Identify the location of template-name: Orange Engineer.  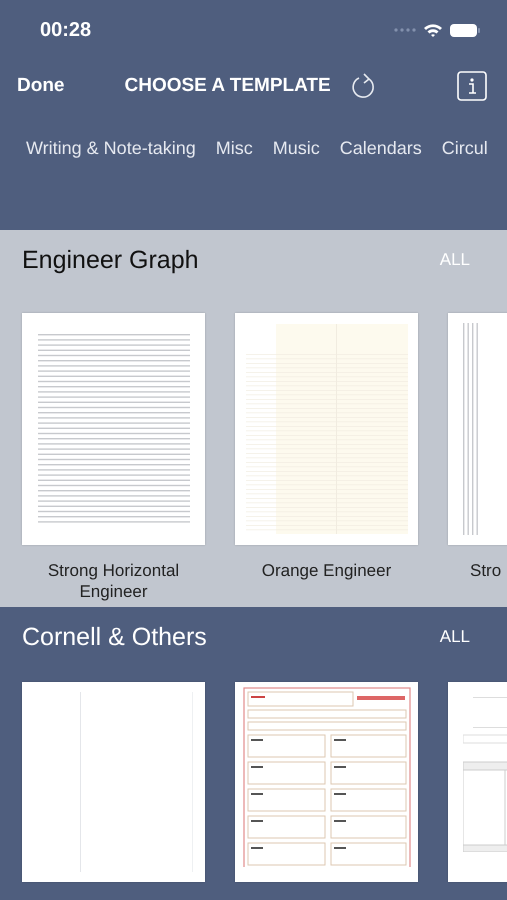
(326, 570).